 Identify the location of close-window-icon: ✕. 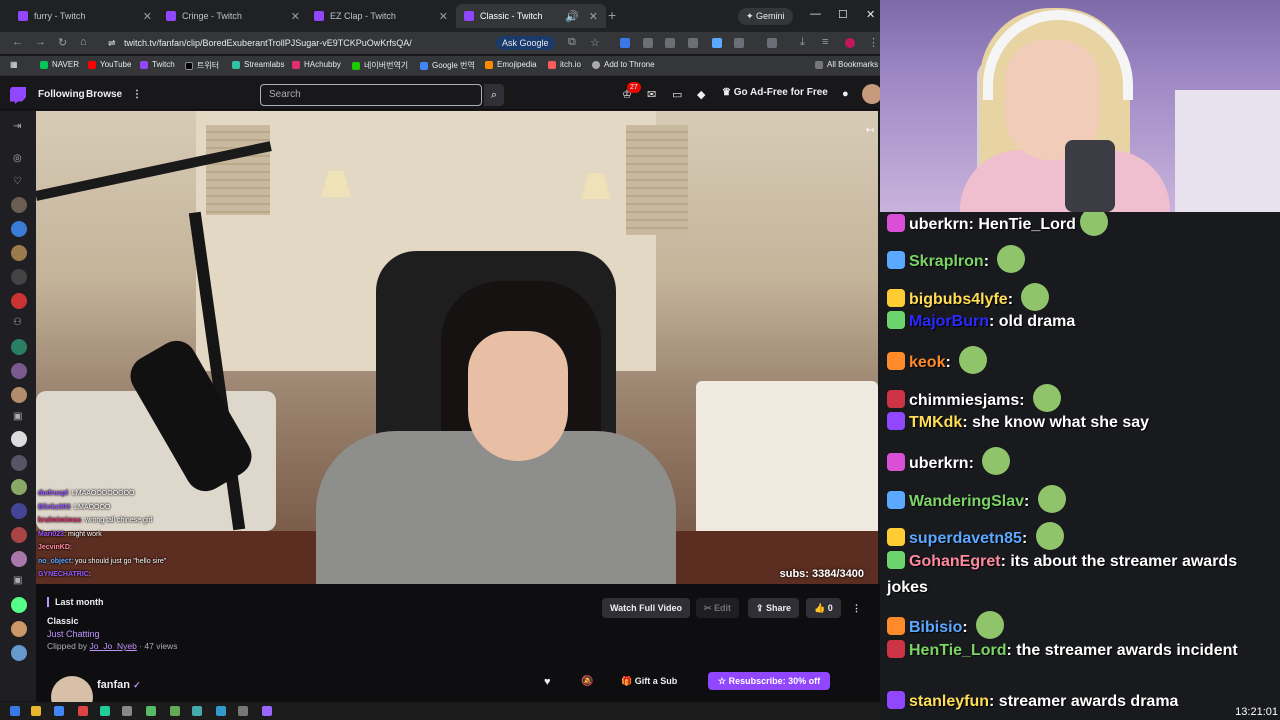
(870, 14).